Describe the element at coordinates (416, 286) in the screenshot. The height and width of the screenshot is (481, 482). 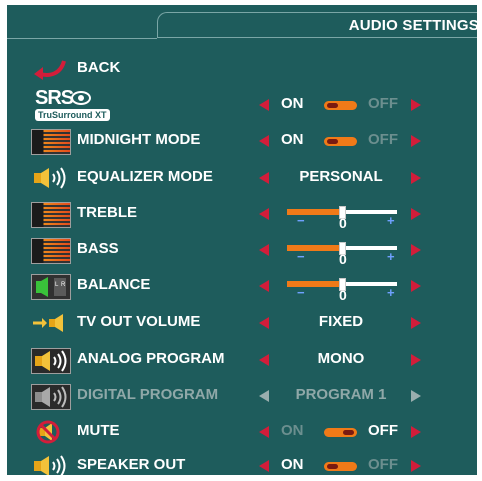
I see `balance-next-arrow` at that location.